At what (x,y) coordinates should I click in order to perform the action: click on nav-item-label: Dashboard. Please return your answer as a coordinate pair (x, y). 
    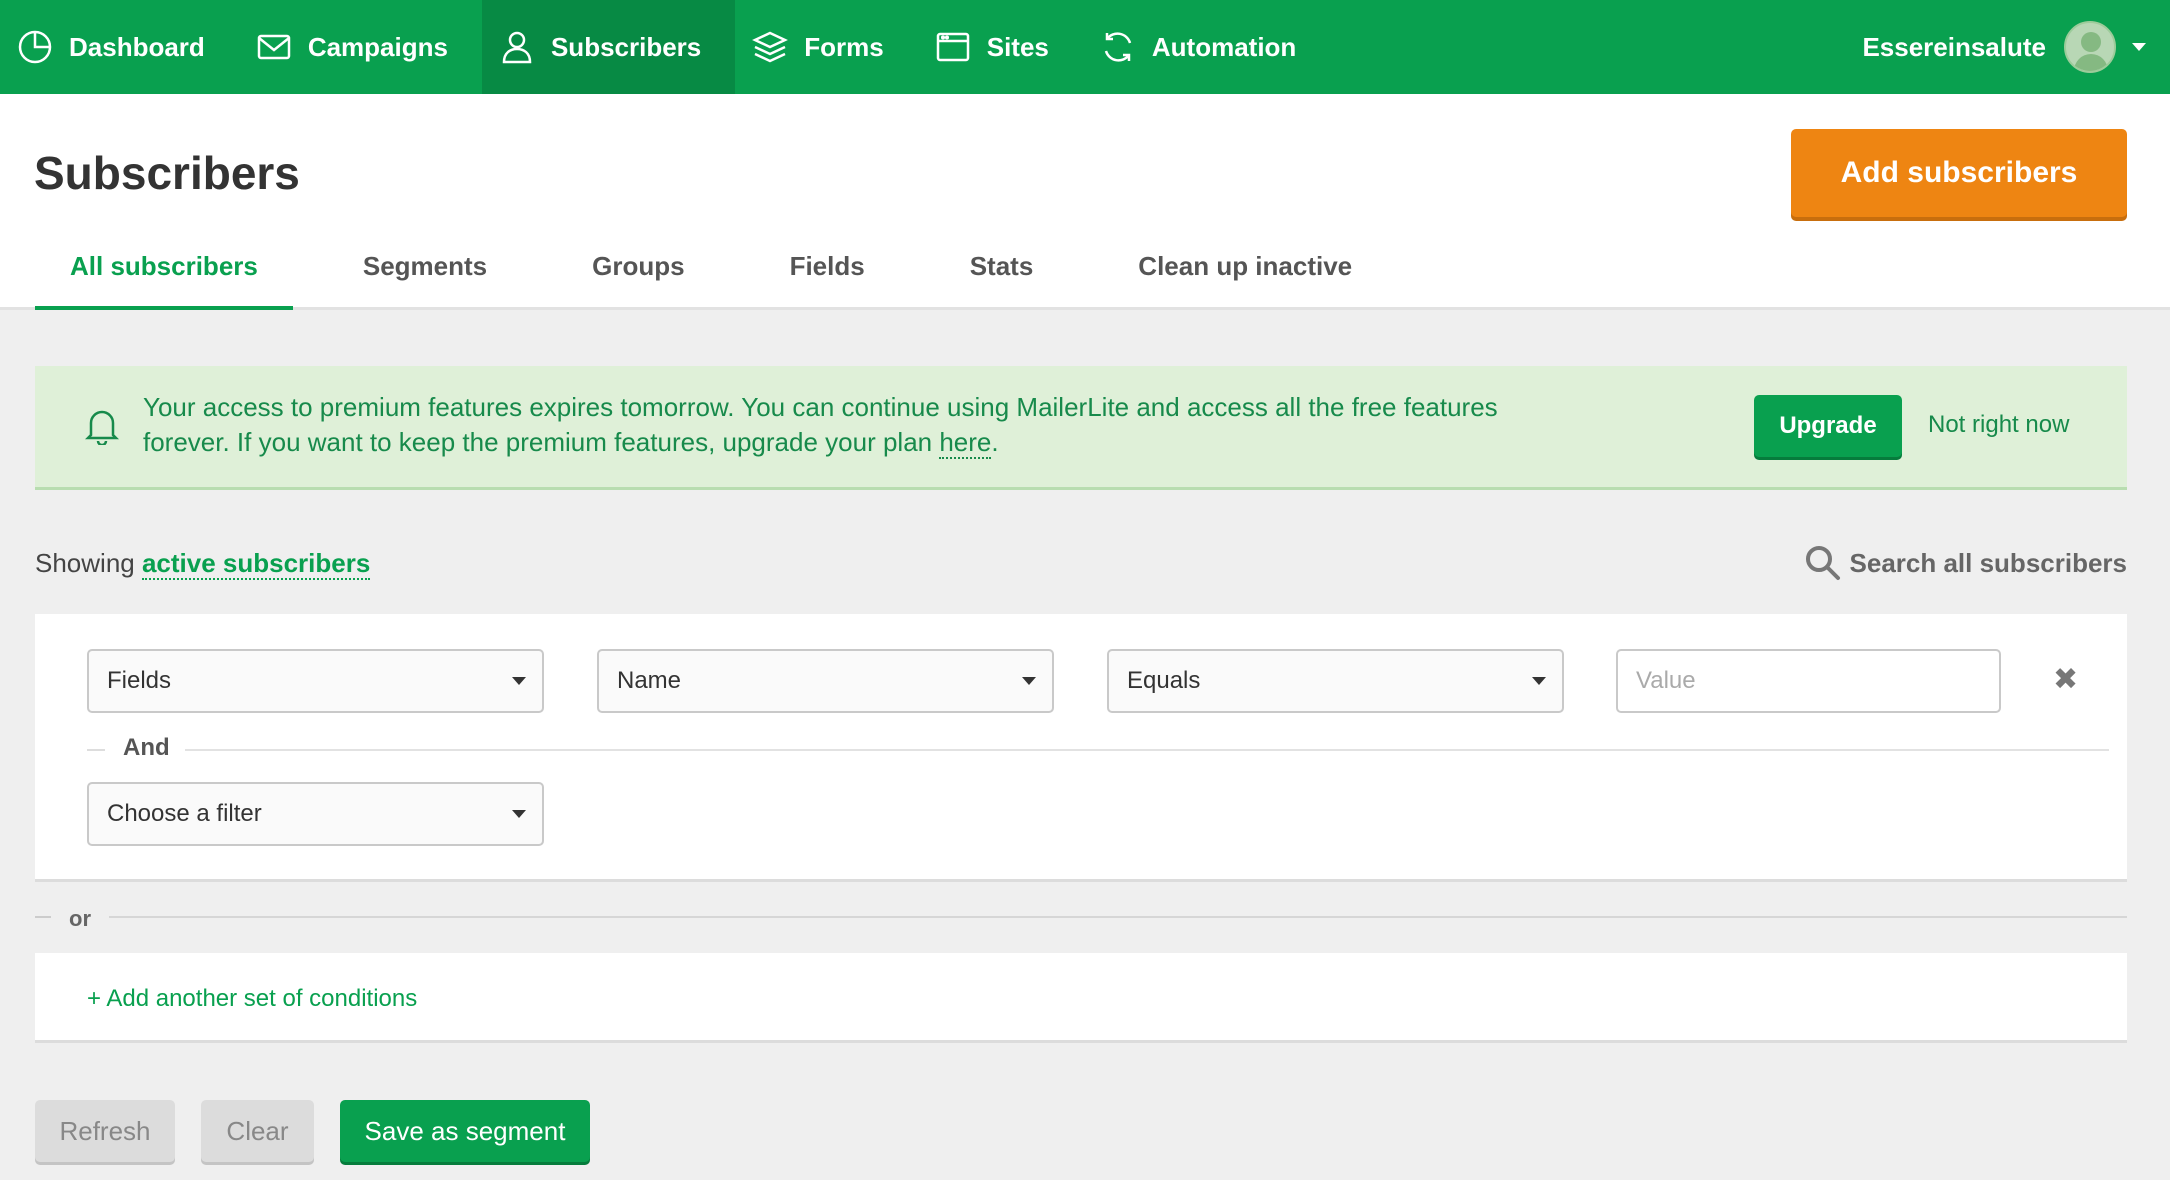
    Looking at the image, I should click on (137, 46).